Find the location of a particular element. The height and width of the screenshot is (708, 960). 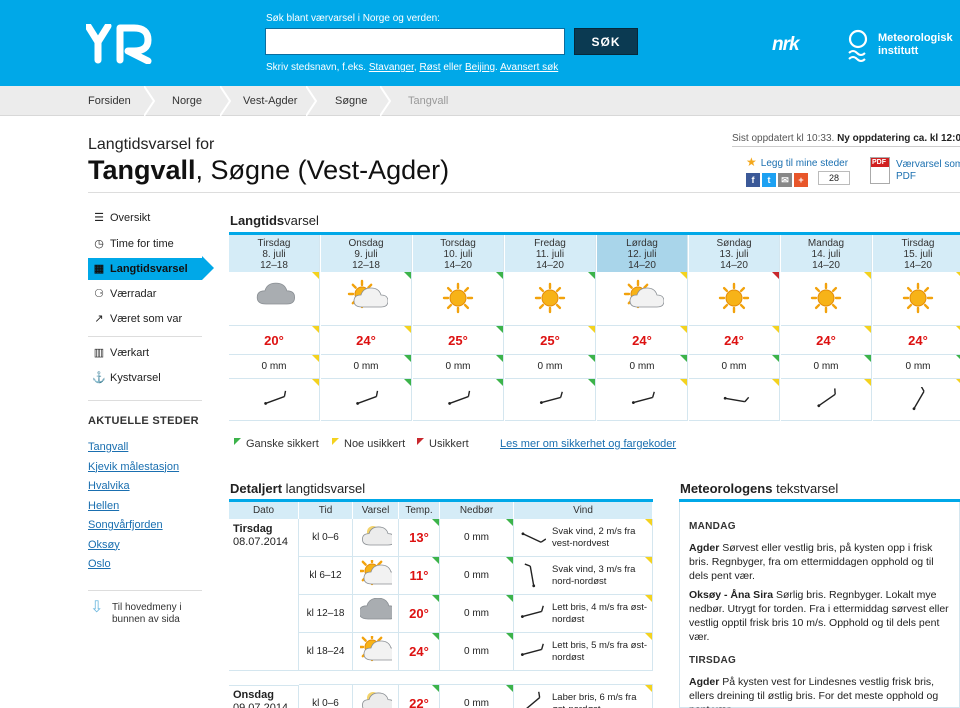

forecast-day-header: Onsdag 9. juli 12–18 is located at coordinates (366, 253).